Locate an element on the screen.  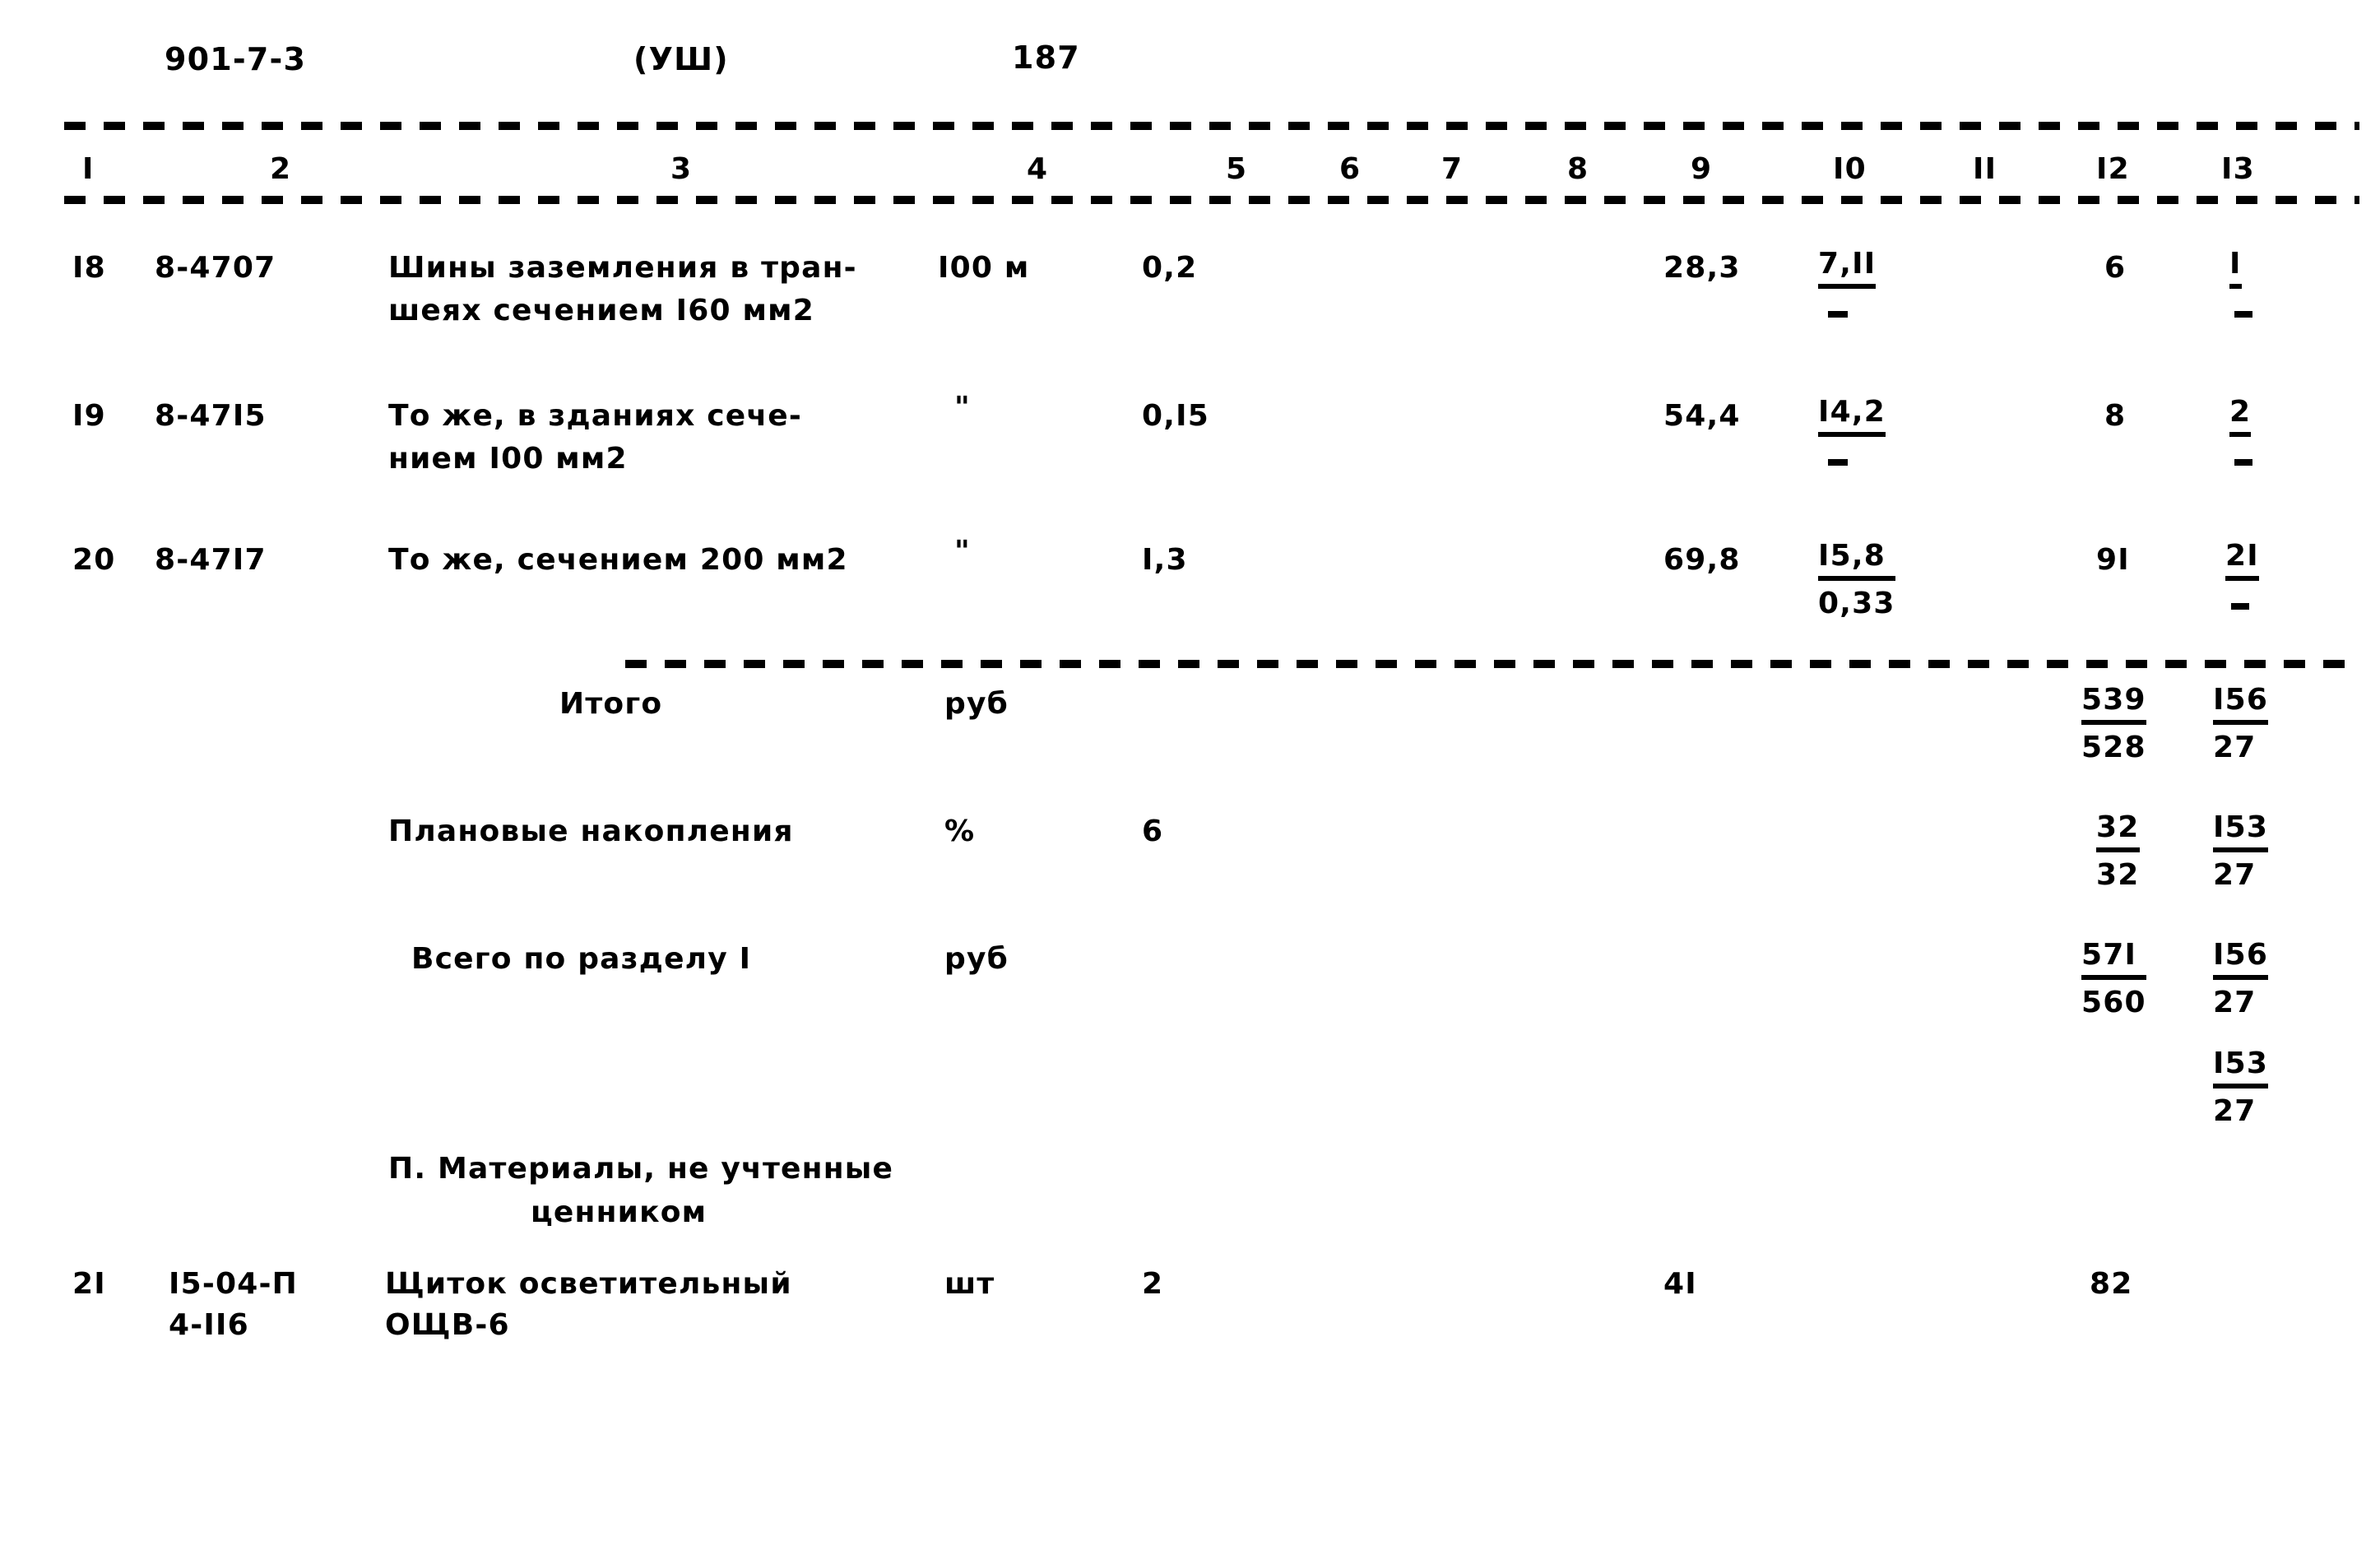
summary-quantity: 6 is located at coordinates (1153, 832).